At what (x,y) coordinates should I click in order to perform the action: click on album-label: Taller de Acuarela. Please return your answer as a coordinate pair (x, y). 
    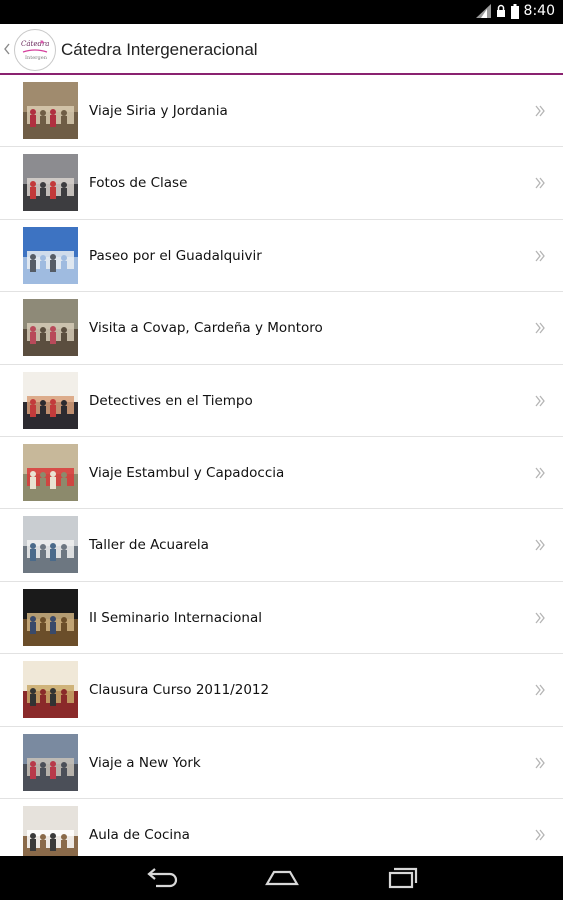
    Looking at the image, I should click on (149, 545).